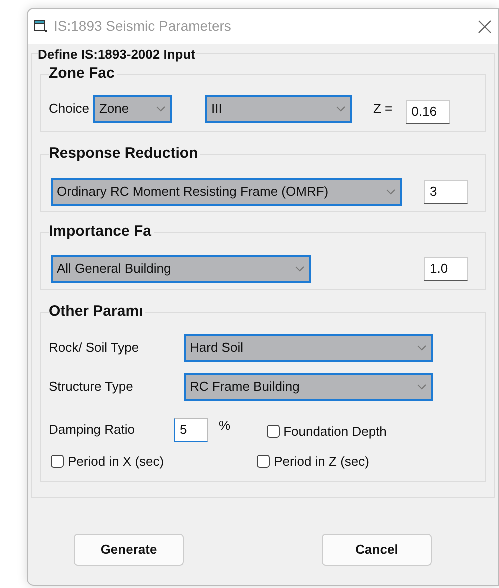  Describe the element at coordinates (129, 550) in the screenshot. I see `generate-button: Generate` at that location.